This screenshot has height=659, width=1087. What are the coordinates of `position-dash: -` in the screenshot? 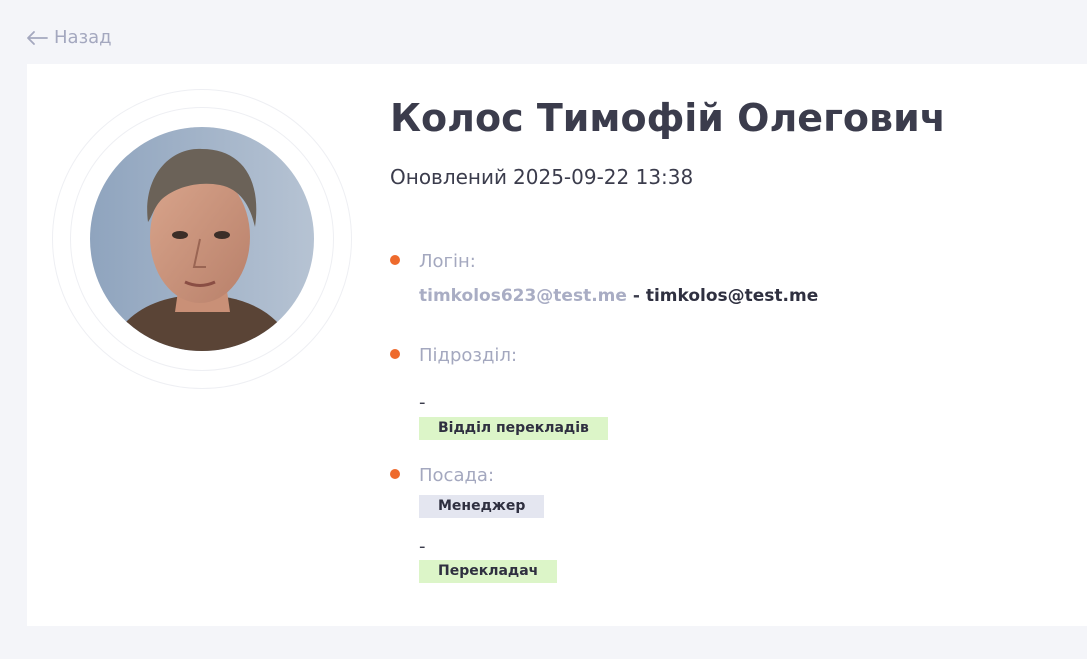 It's located at (422, 546).